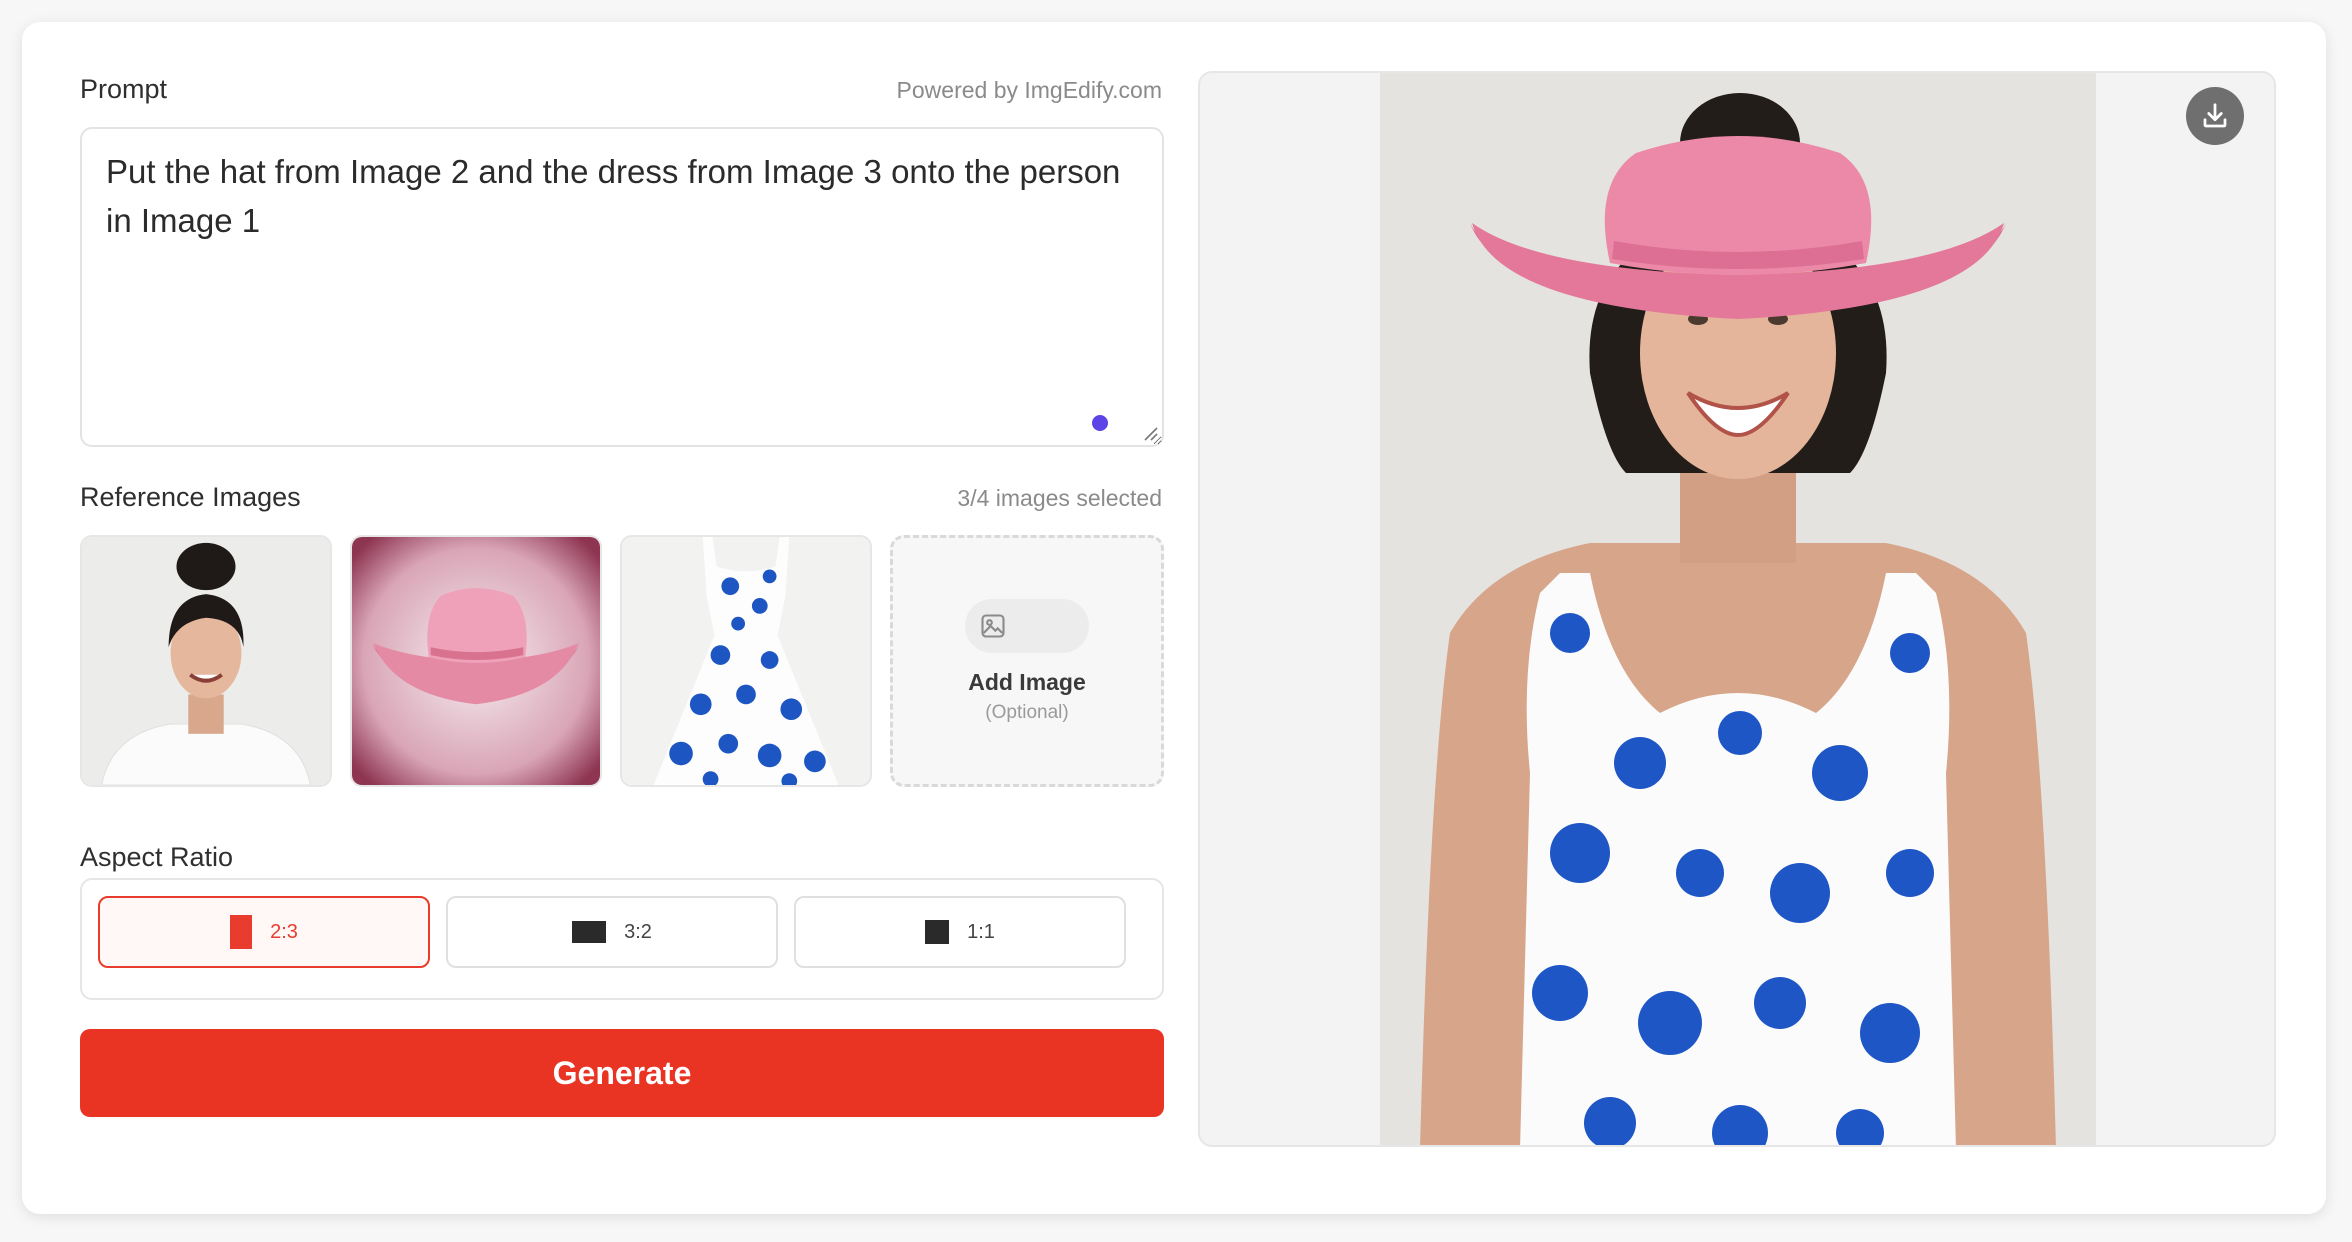 This screenshot has width=2352, height=1242. Describe the element at coordinates (284, 931) in the screenshot. I see `ratio-label: 2:3` at that location.